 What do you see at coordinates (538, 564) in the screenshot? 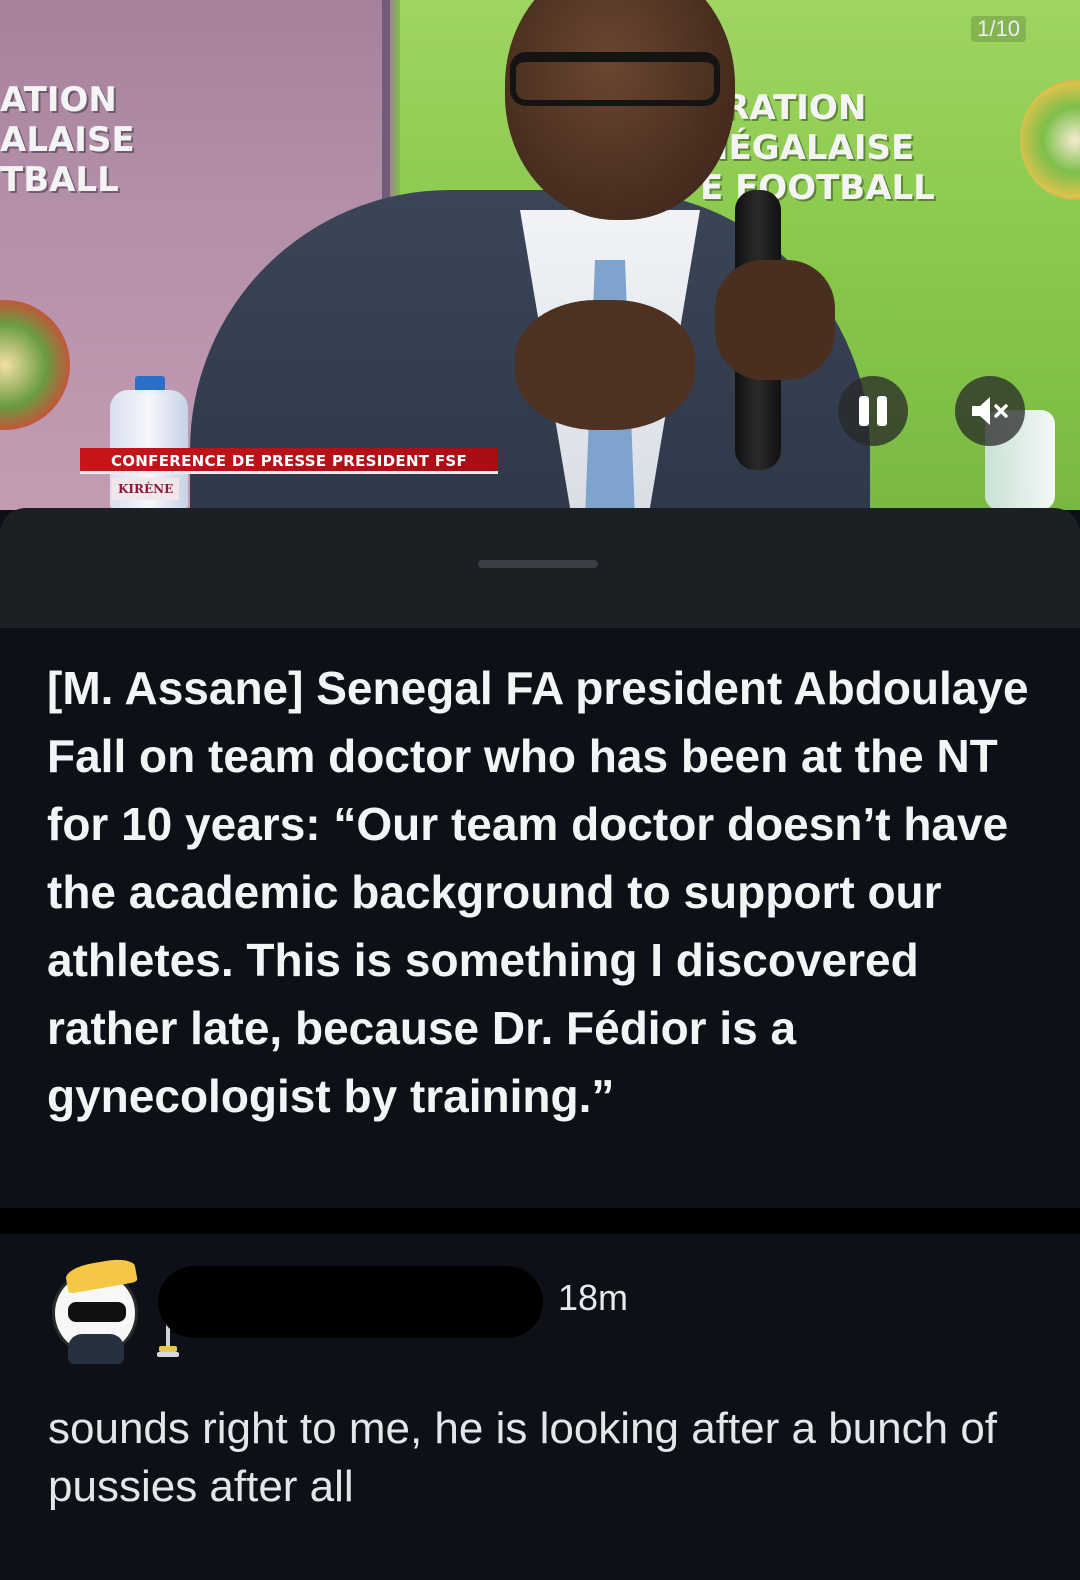
I see `drag-handle` at bounding box center [538, 564].